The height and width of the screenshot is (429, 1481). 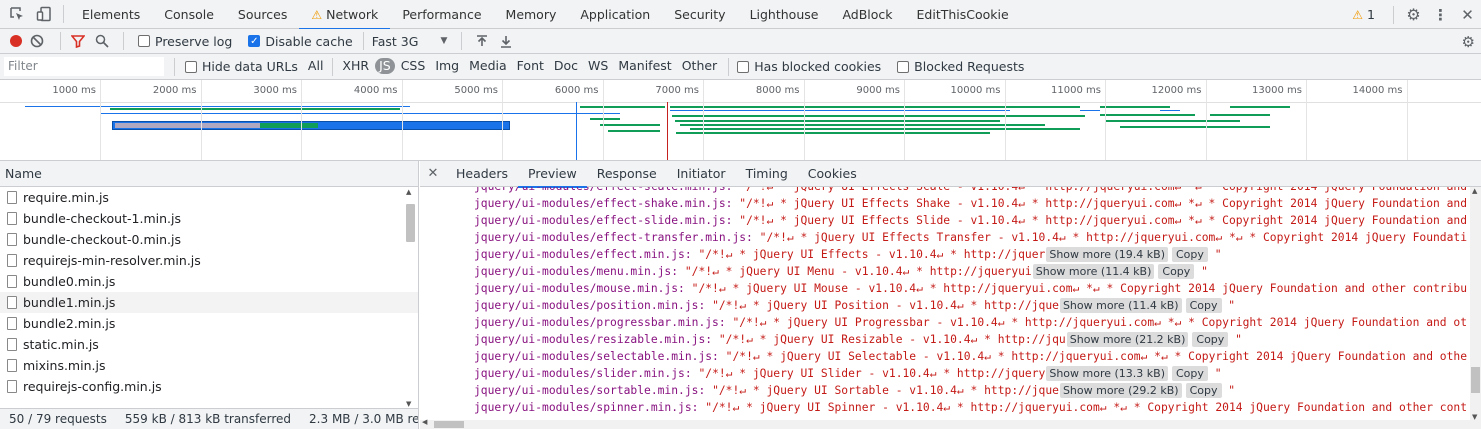 I want to click on filter-type-other: Other, so click(x=700, y=66).